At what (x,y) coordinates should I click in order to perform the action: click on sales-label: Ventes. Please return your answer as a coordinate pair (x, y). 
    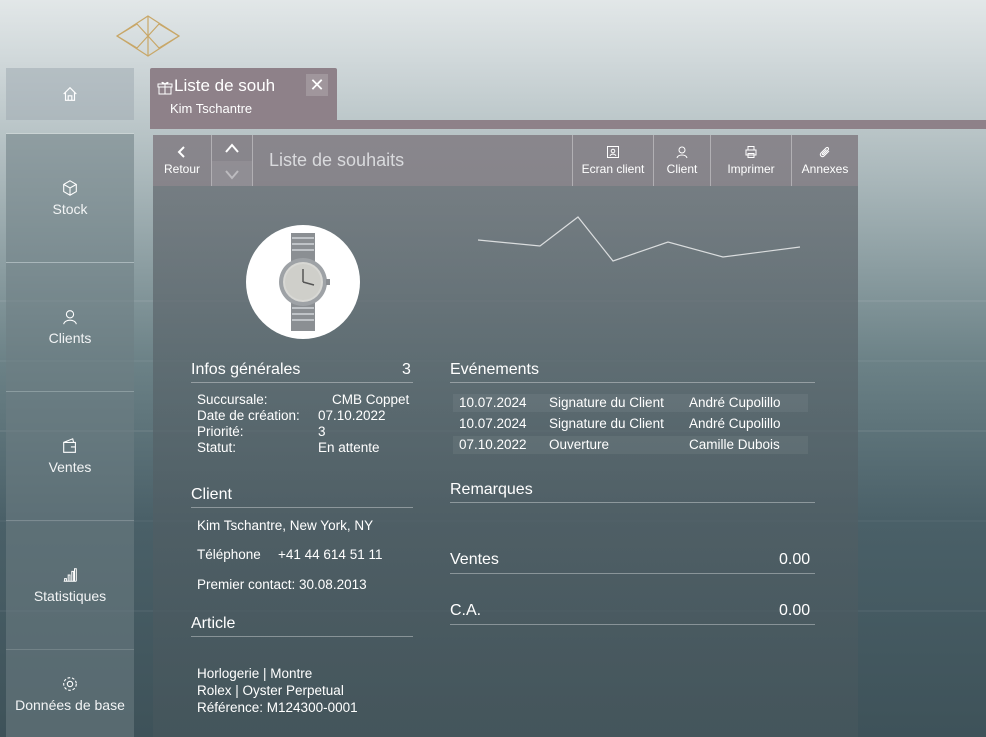
    Looking at the image, I should click on (474, 559).